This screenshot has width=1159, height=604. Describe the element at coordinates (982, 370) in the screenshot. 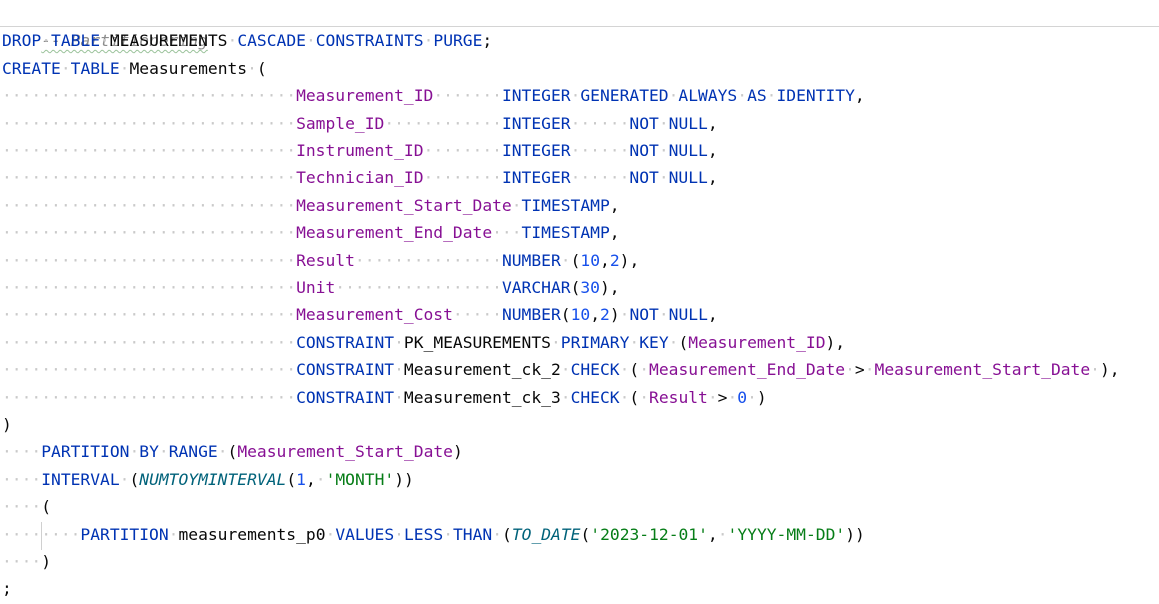

I see `token-column-name: Measurement_Start_Date` at that location.